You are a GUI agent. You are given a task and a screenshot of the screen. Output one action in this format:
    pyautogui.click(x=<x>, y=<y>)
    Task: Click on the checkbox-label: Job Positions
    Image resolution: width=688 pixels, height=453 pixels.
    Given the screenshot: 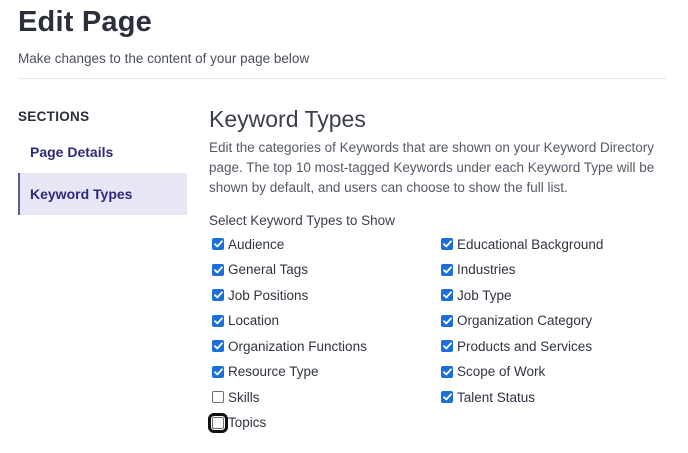 What is the action you would take?
    pyautogui.click(x=268, y=295)
    